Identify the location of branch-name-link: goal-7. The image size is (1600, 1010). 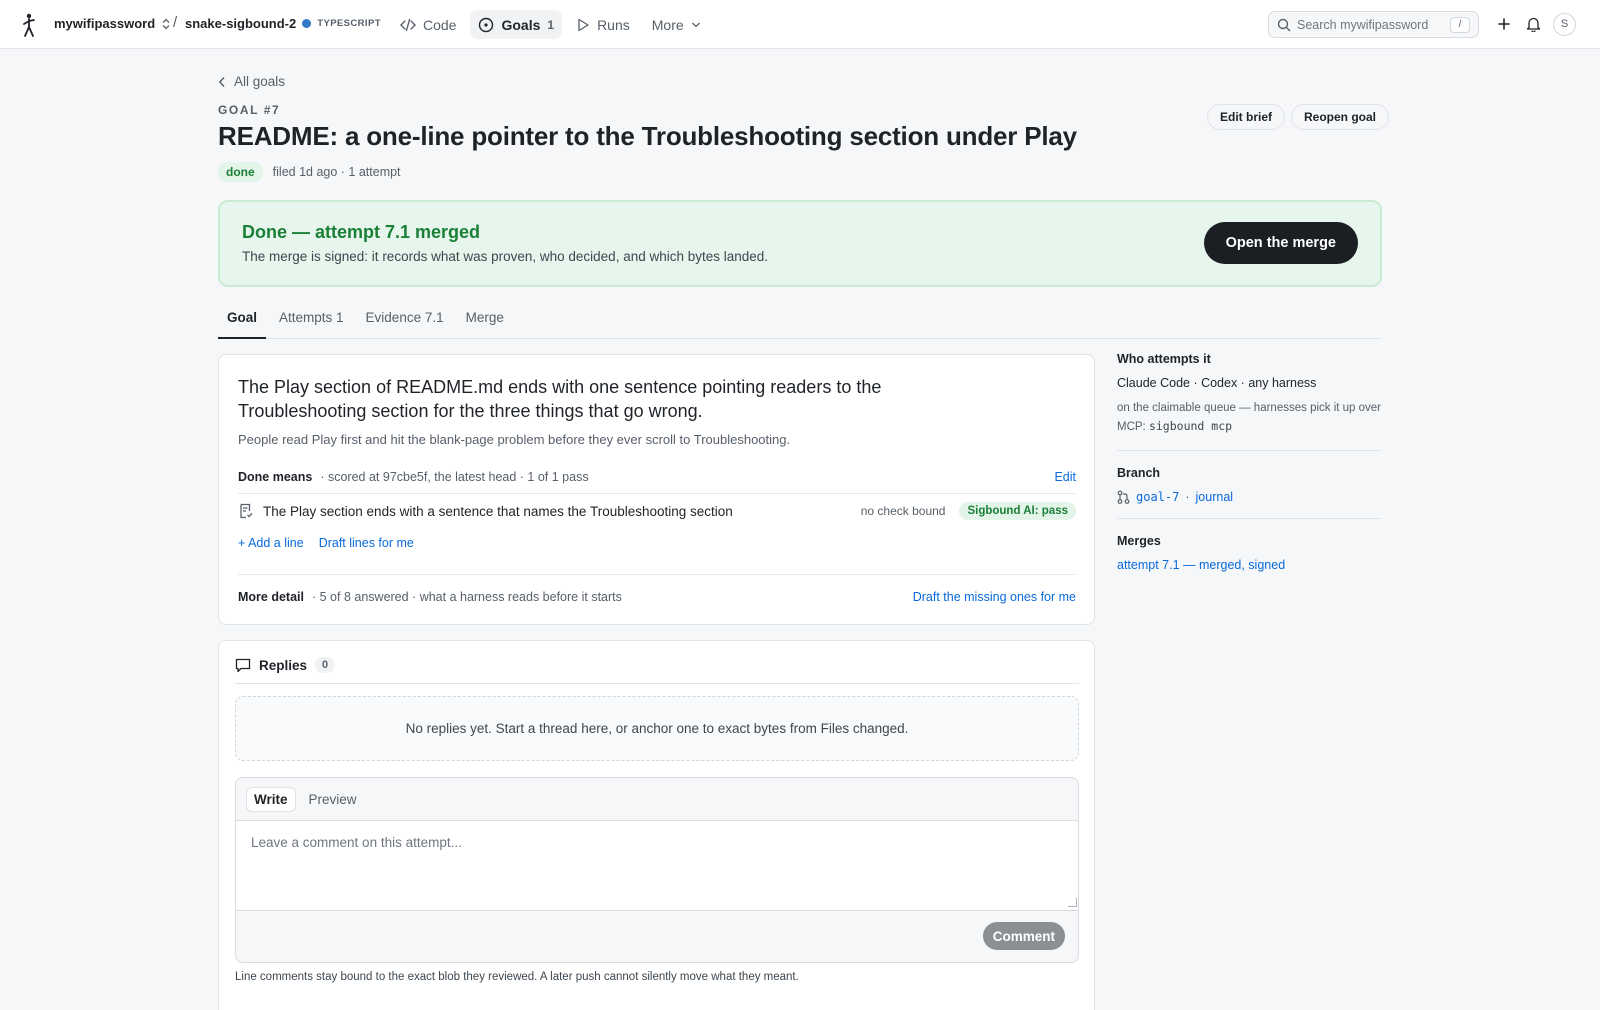
(1157, 497).